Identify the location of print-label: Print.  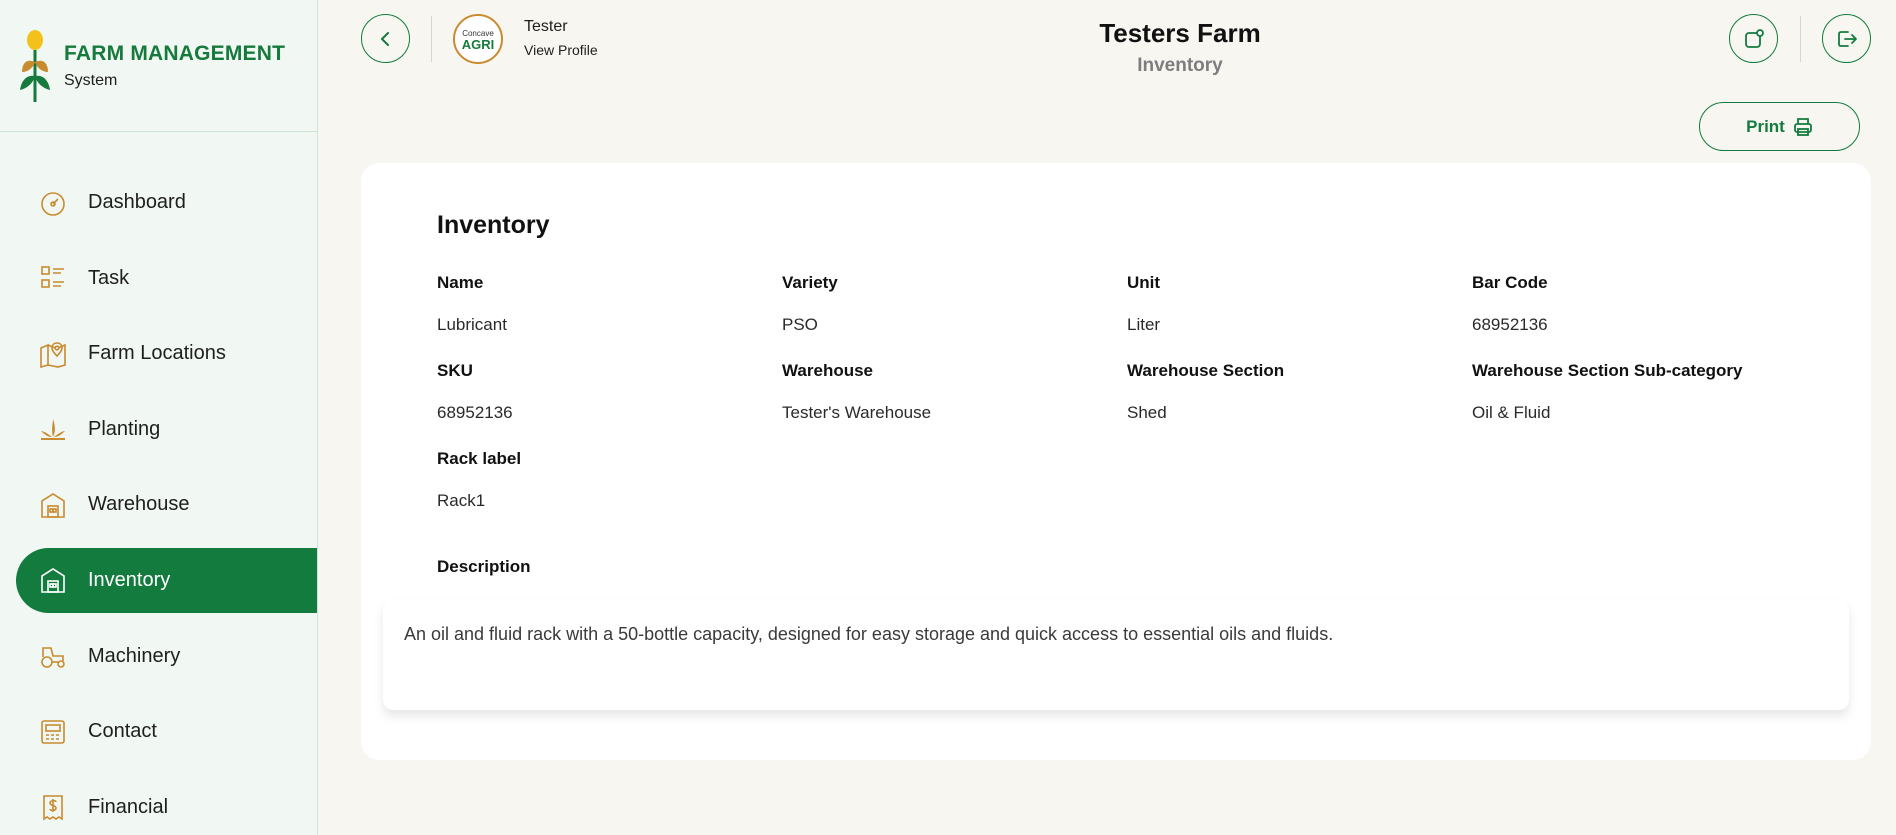
(1765, 126).